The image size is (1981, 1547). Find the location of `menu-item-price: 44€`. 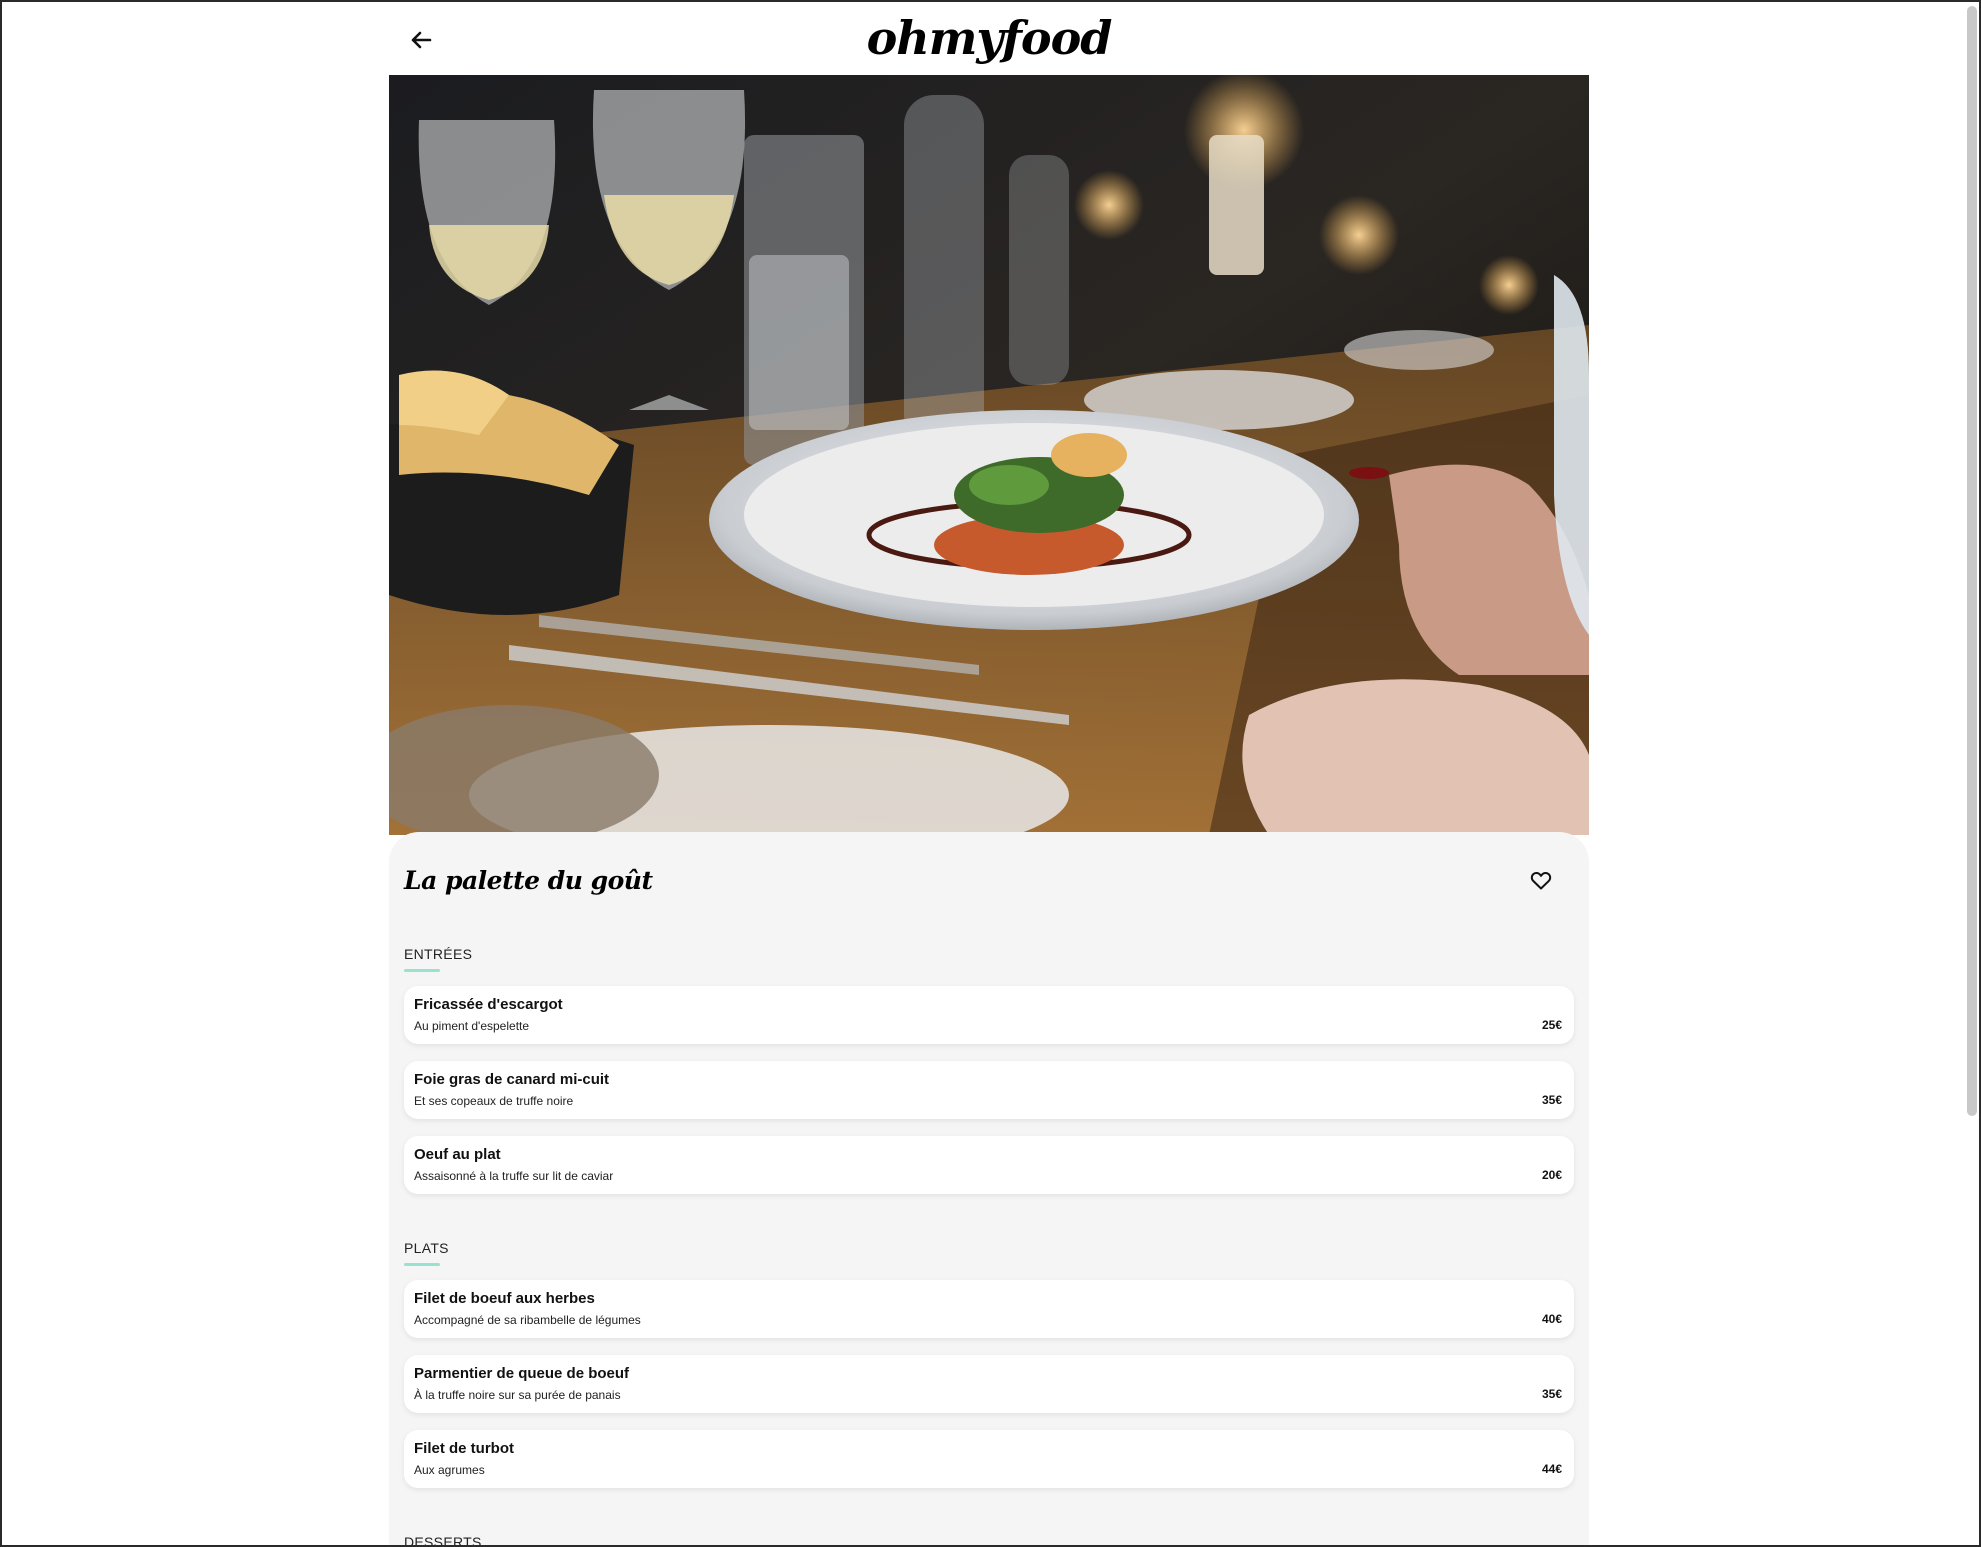

menu-item-price: 44€ is located at coordinates (1551, 1469).